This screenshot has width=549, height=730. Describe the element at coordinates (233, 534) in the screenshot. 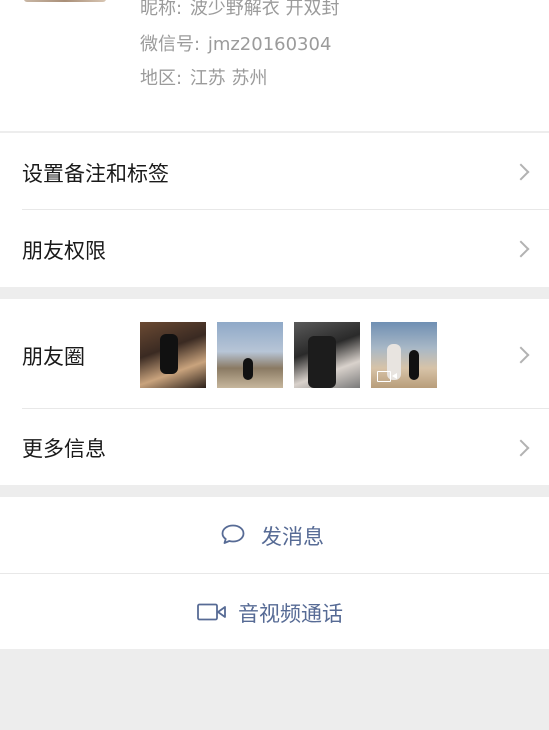

I see `chat-bubble-icon` at that location.